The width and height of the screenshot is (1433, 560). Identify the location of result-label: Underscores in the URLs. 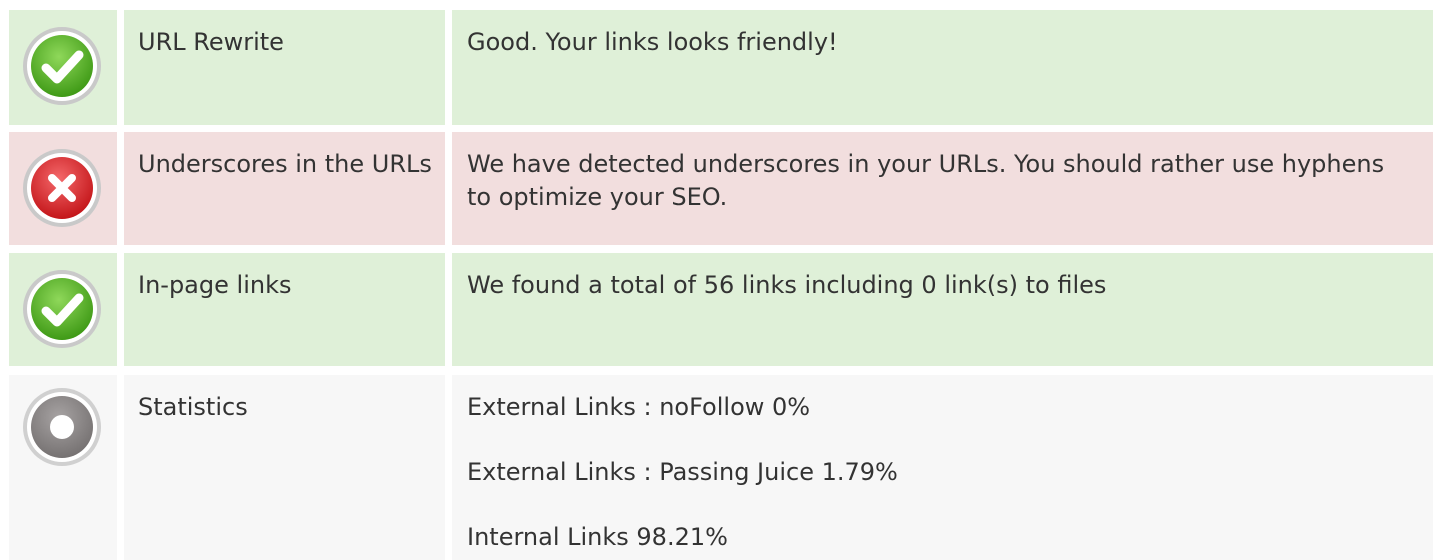
(284, 188).